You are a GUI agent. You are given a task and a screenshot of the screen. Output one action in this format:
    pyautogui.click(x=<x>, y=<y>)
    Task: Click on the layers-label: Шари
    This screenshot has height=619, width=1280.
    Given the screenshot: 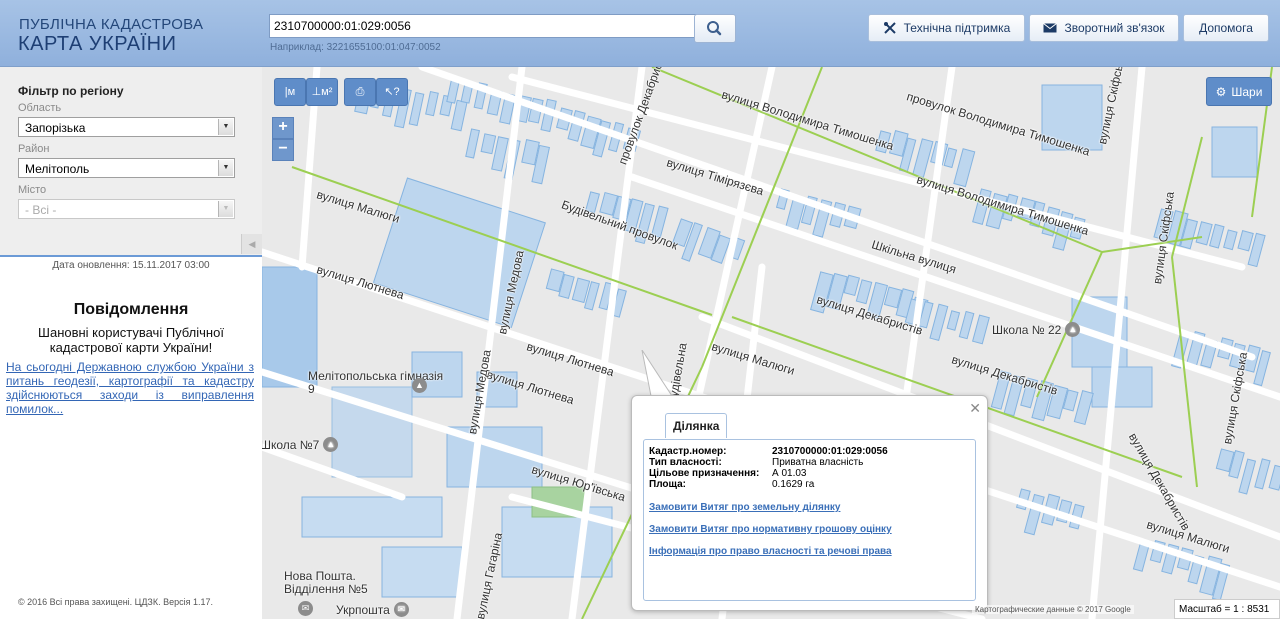 What is the action you would take?
    pyautogui.click(x=1247, y=91)
    